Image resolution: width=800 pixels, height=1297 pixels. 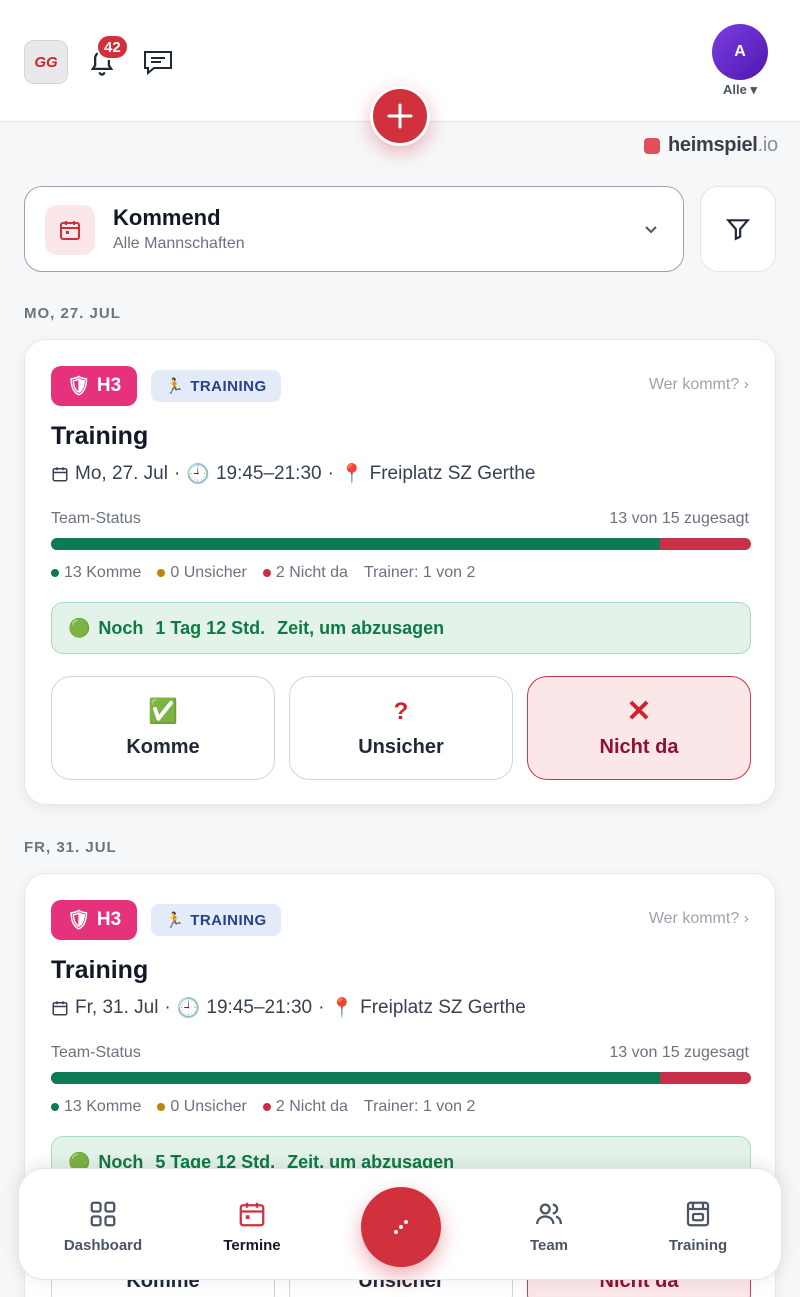 What do you see at coordinates (549, 1214) in the screenshot?
I see `team-icon` at bounding box center [549, 1214].